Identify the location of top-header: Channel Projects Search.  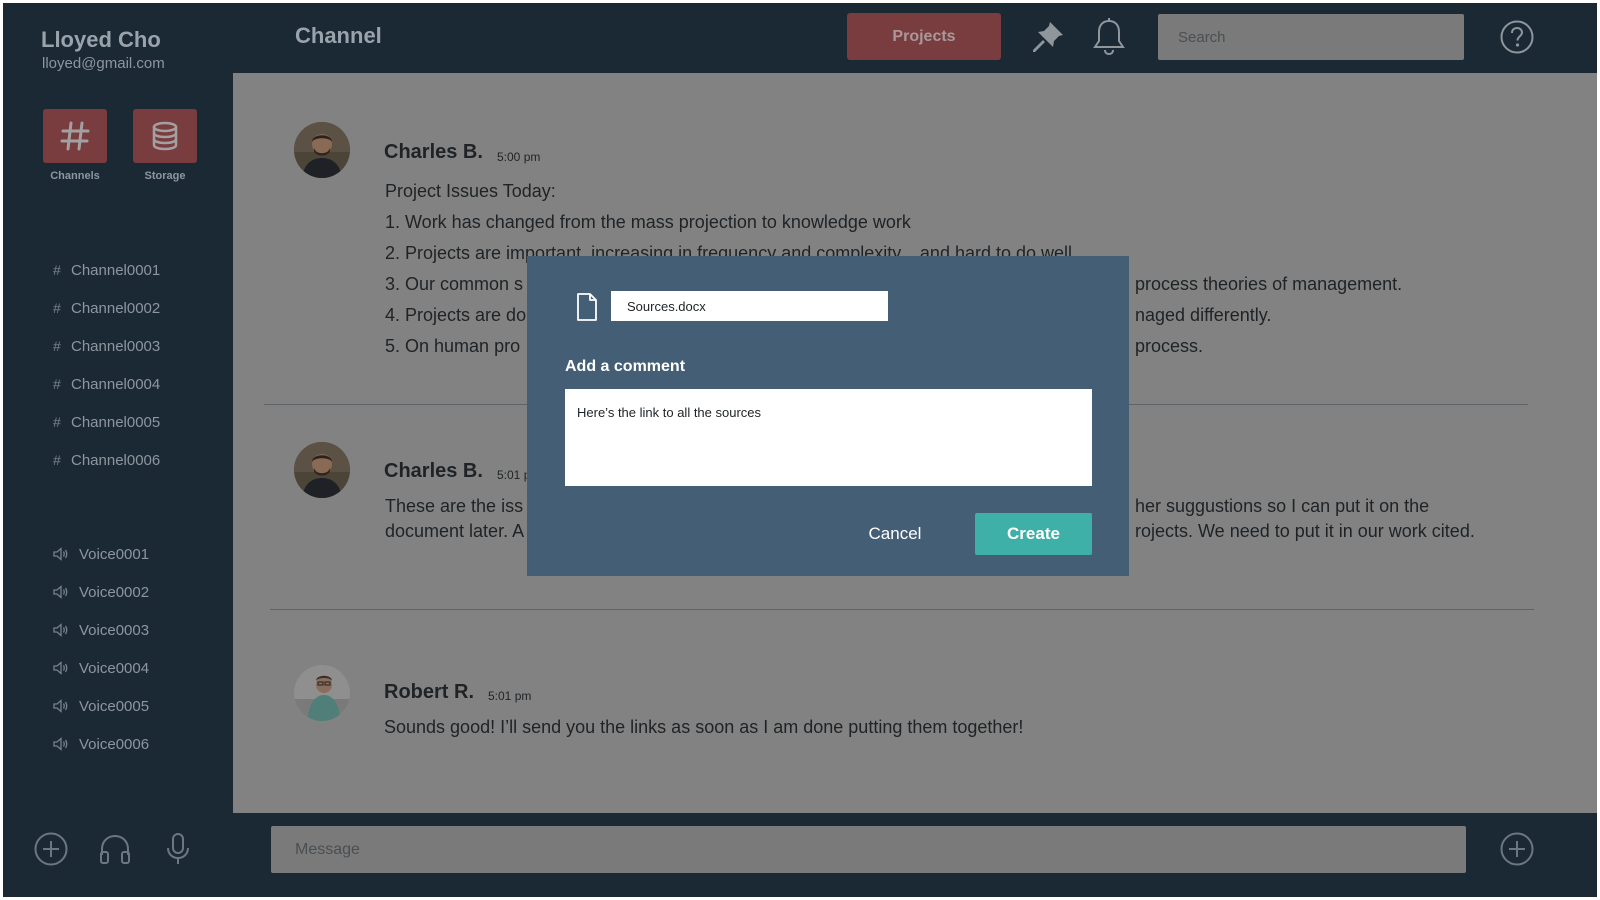
(915, 38).